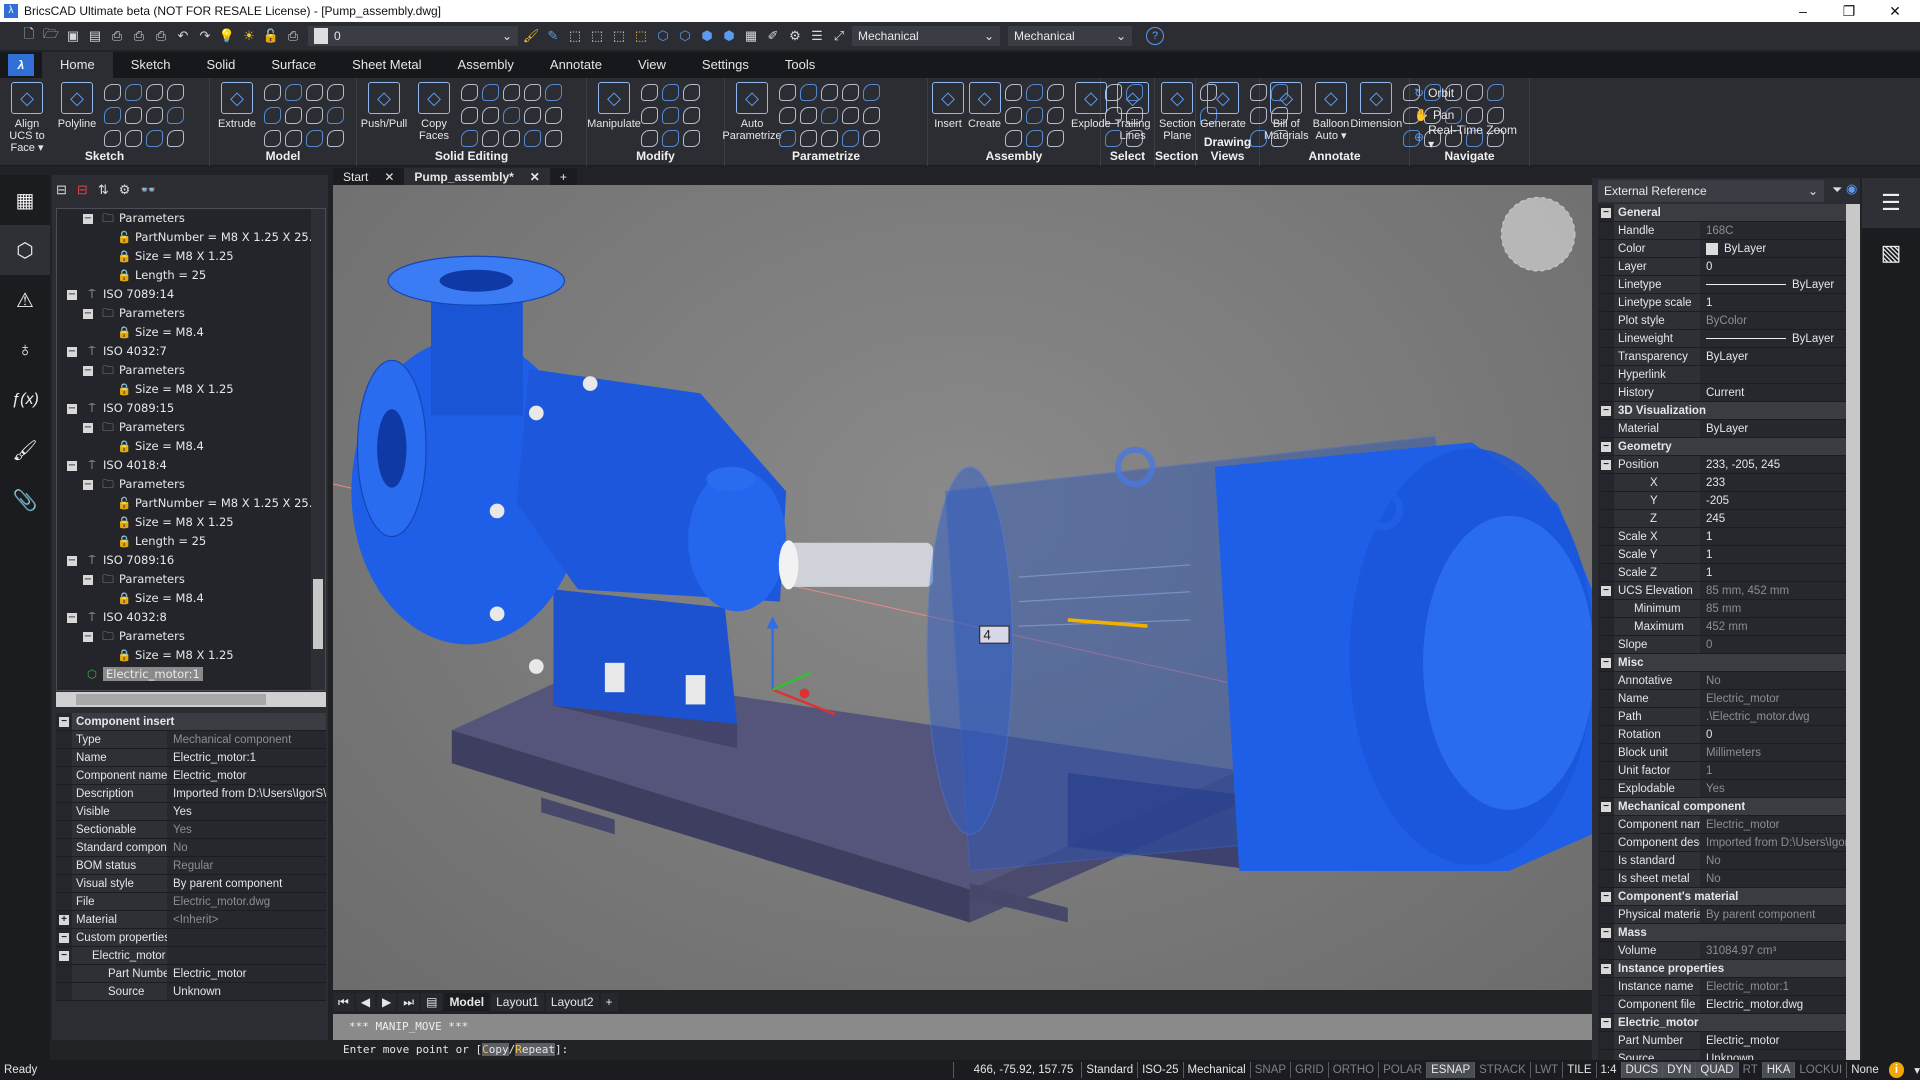  I want to click on property-row: − Electric_motor, so click(191, 956).